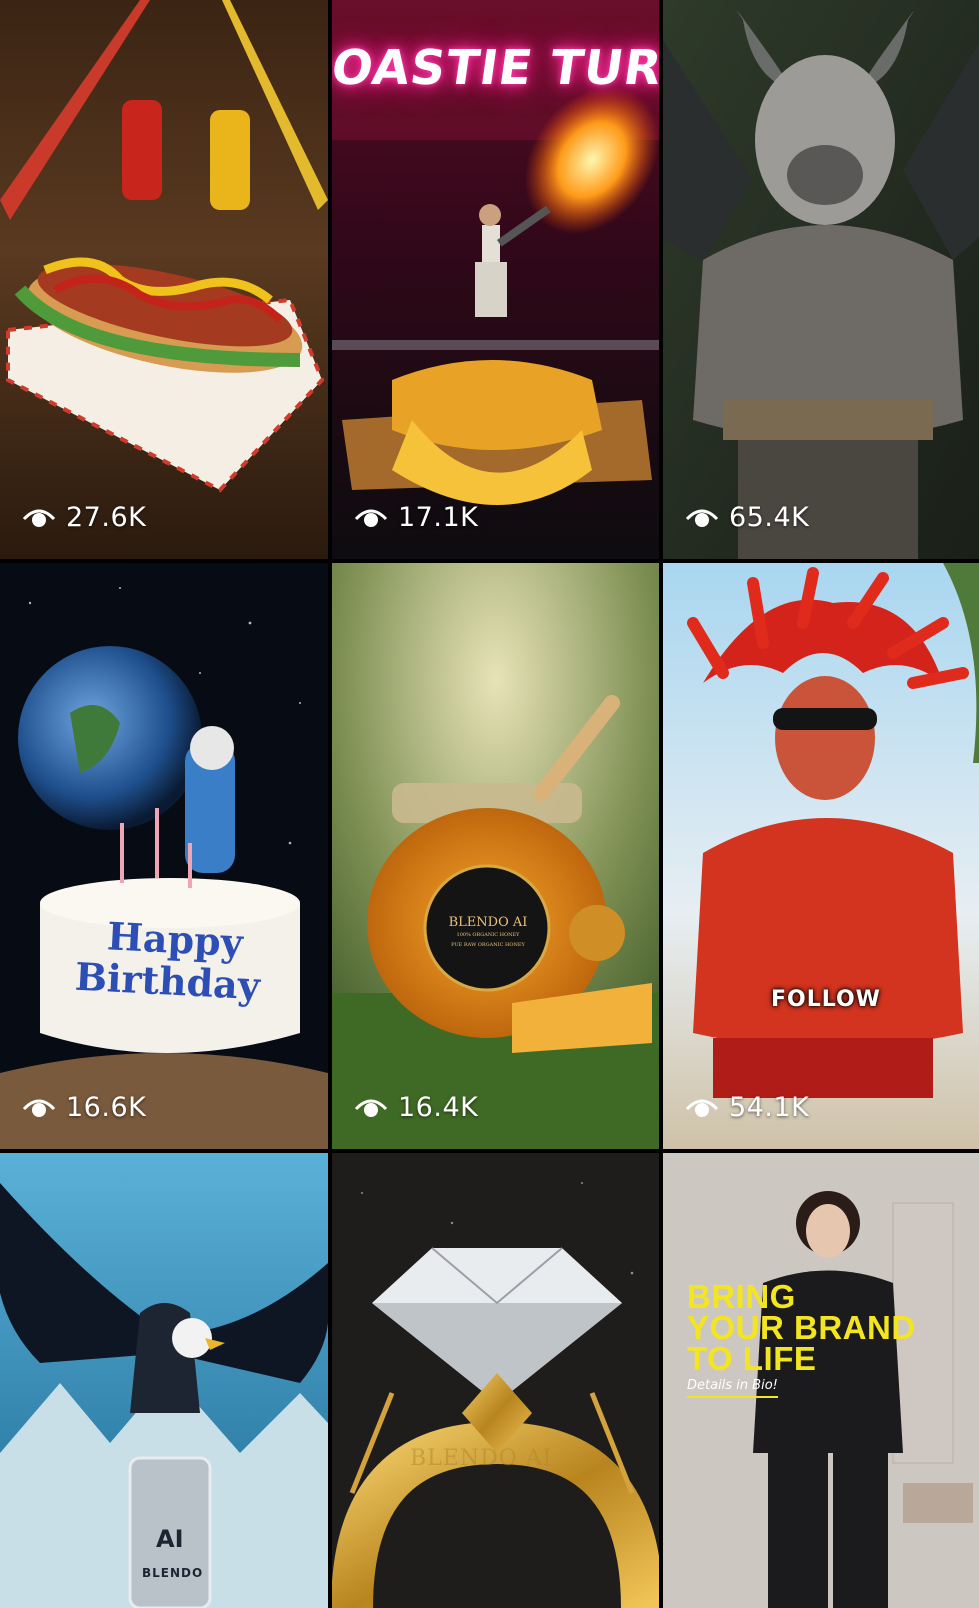 Image resolution: width=979 pixels, height=1608 pixels. I want to click on reel-tile-brand: BRING YOUR BRAND TO LIFE Details in Bio!, so click(821, 1380).